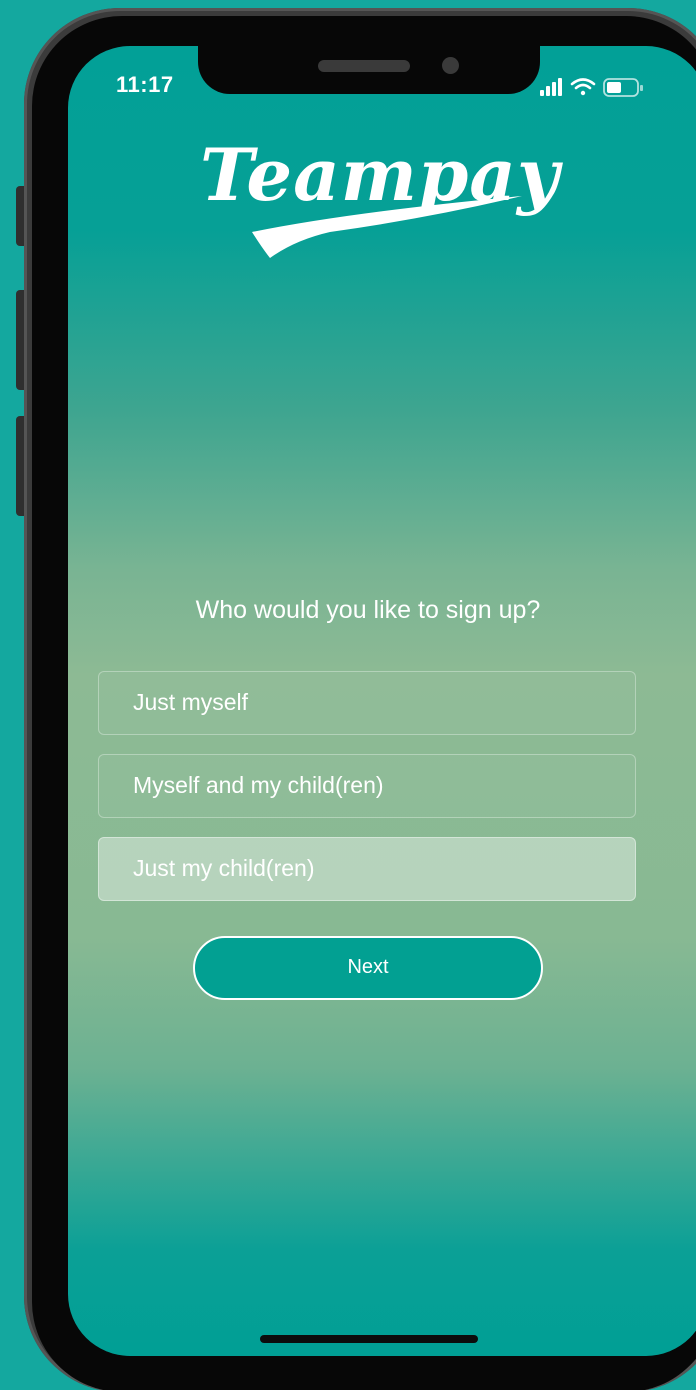 The image size is (696, 1390). I want to click on phone-notch, so click(369, 70).